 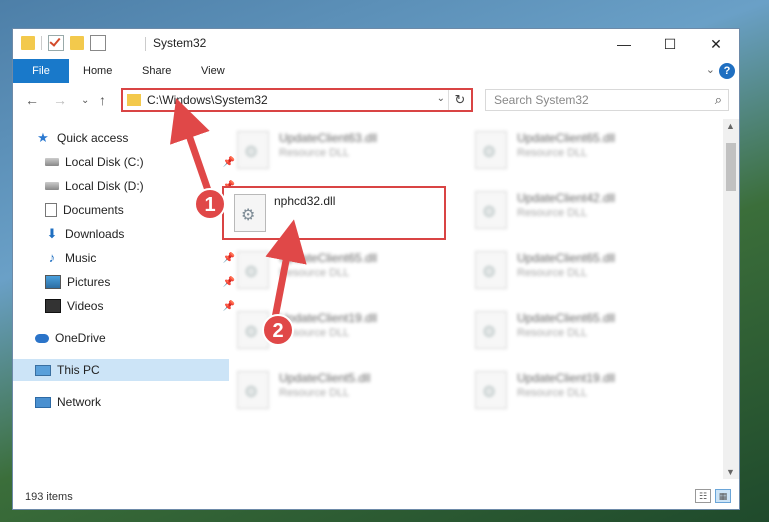 What do you see at coordinates (278, 330) in the screenshot?
I see `step-badge-2: 2` at bounding box center [278, 330].